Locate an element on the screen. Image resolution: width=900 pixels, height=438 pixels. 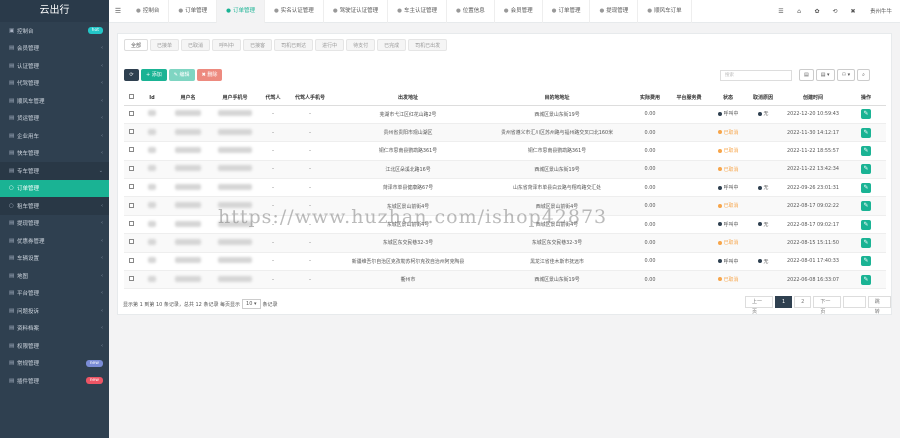
sidebar-item-8: ▤ 专车管理 ⌄ is located at coordinates (54, 171).